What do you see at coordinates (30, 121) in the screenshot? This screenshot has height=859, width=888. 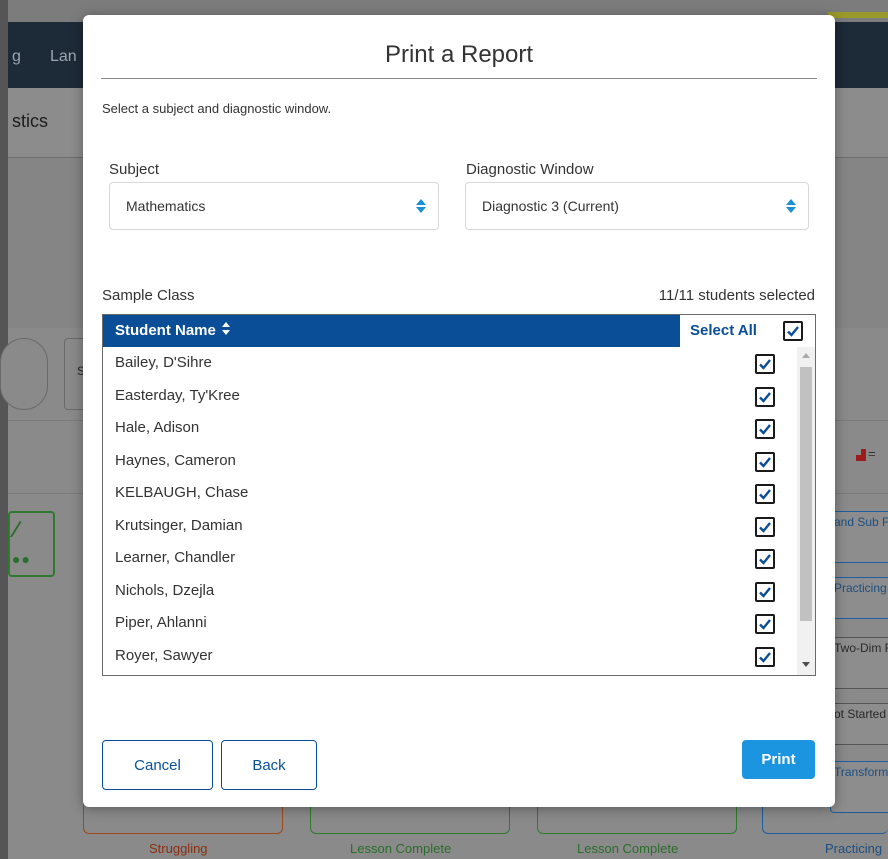 I see `background-section-title: stics` at bounding box center [30, 121].